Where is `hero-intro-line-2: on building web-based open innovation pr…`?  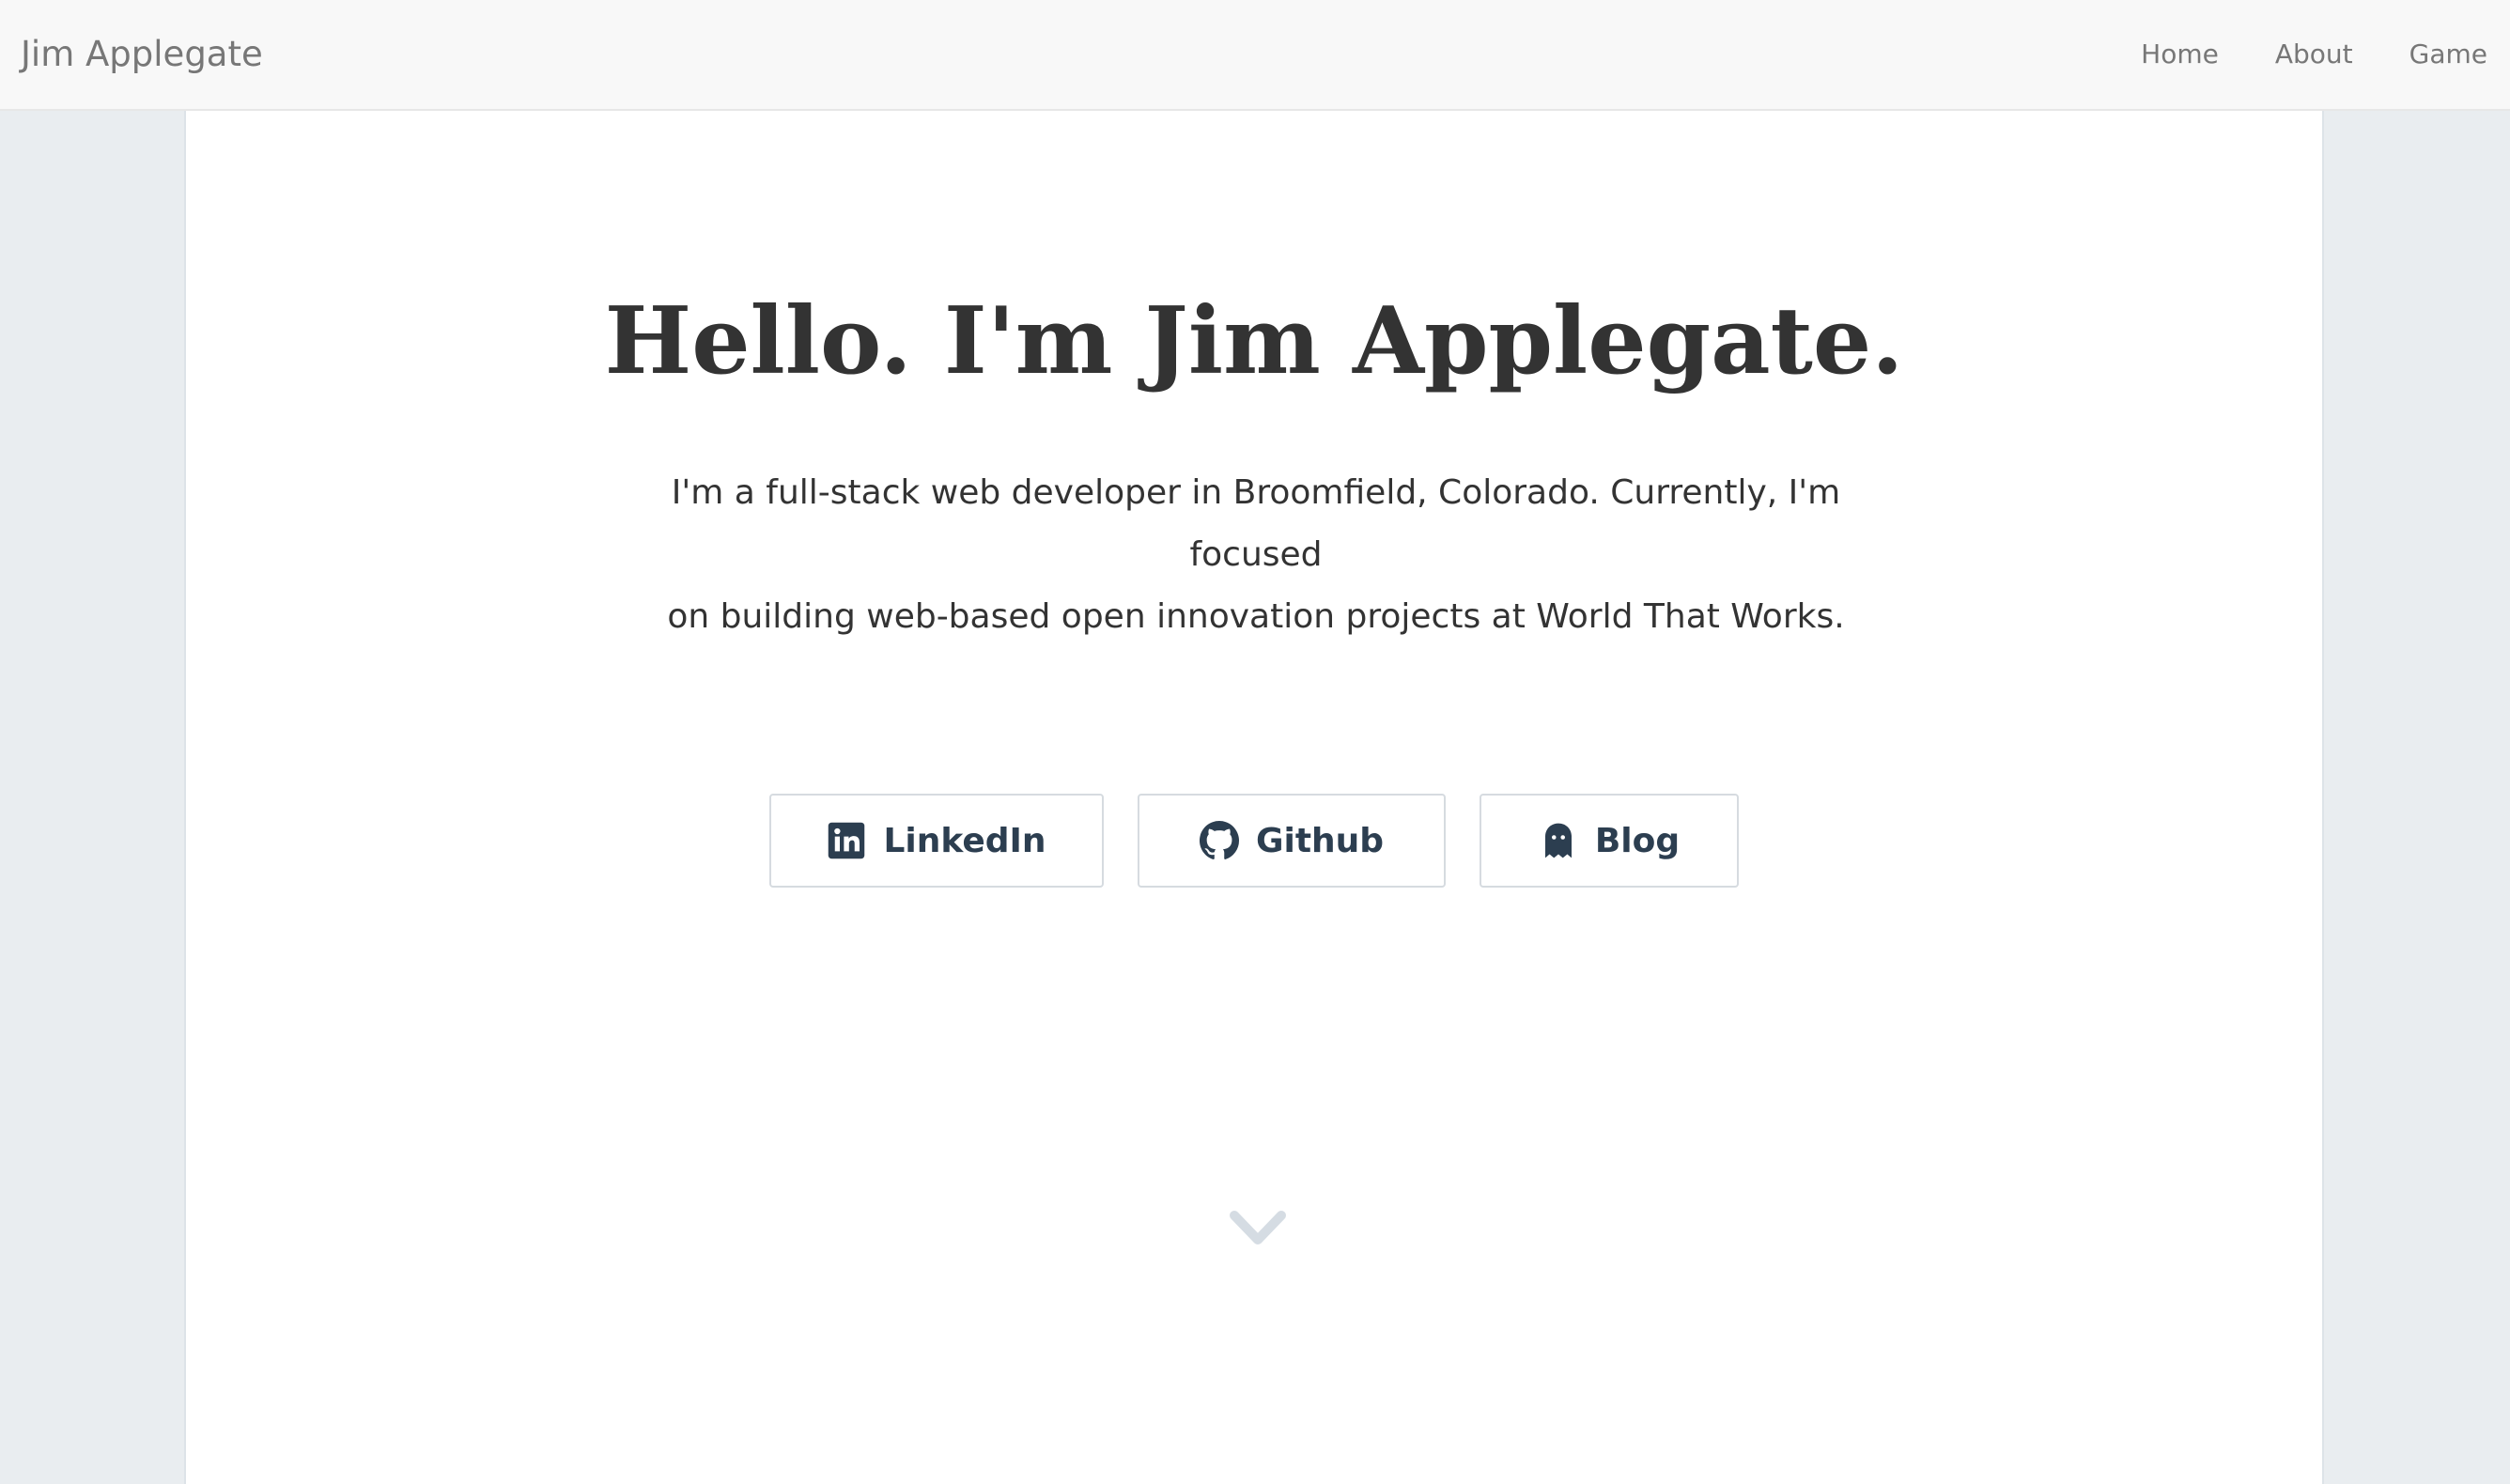 hero-intro-line-2: on building web-based open innovation pr… is located at coordinates (1256, 617).